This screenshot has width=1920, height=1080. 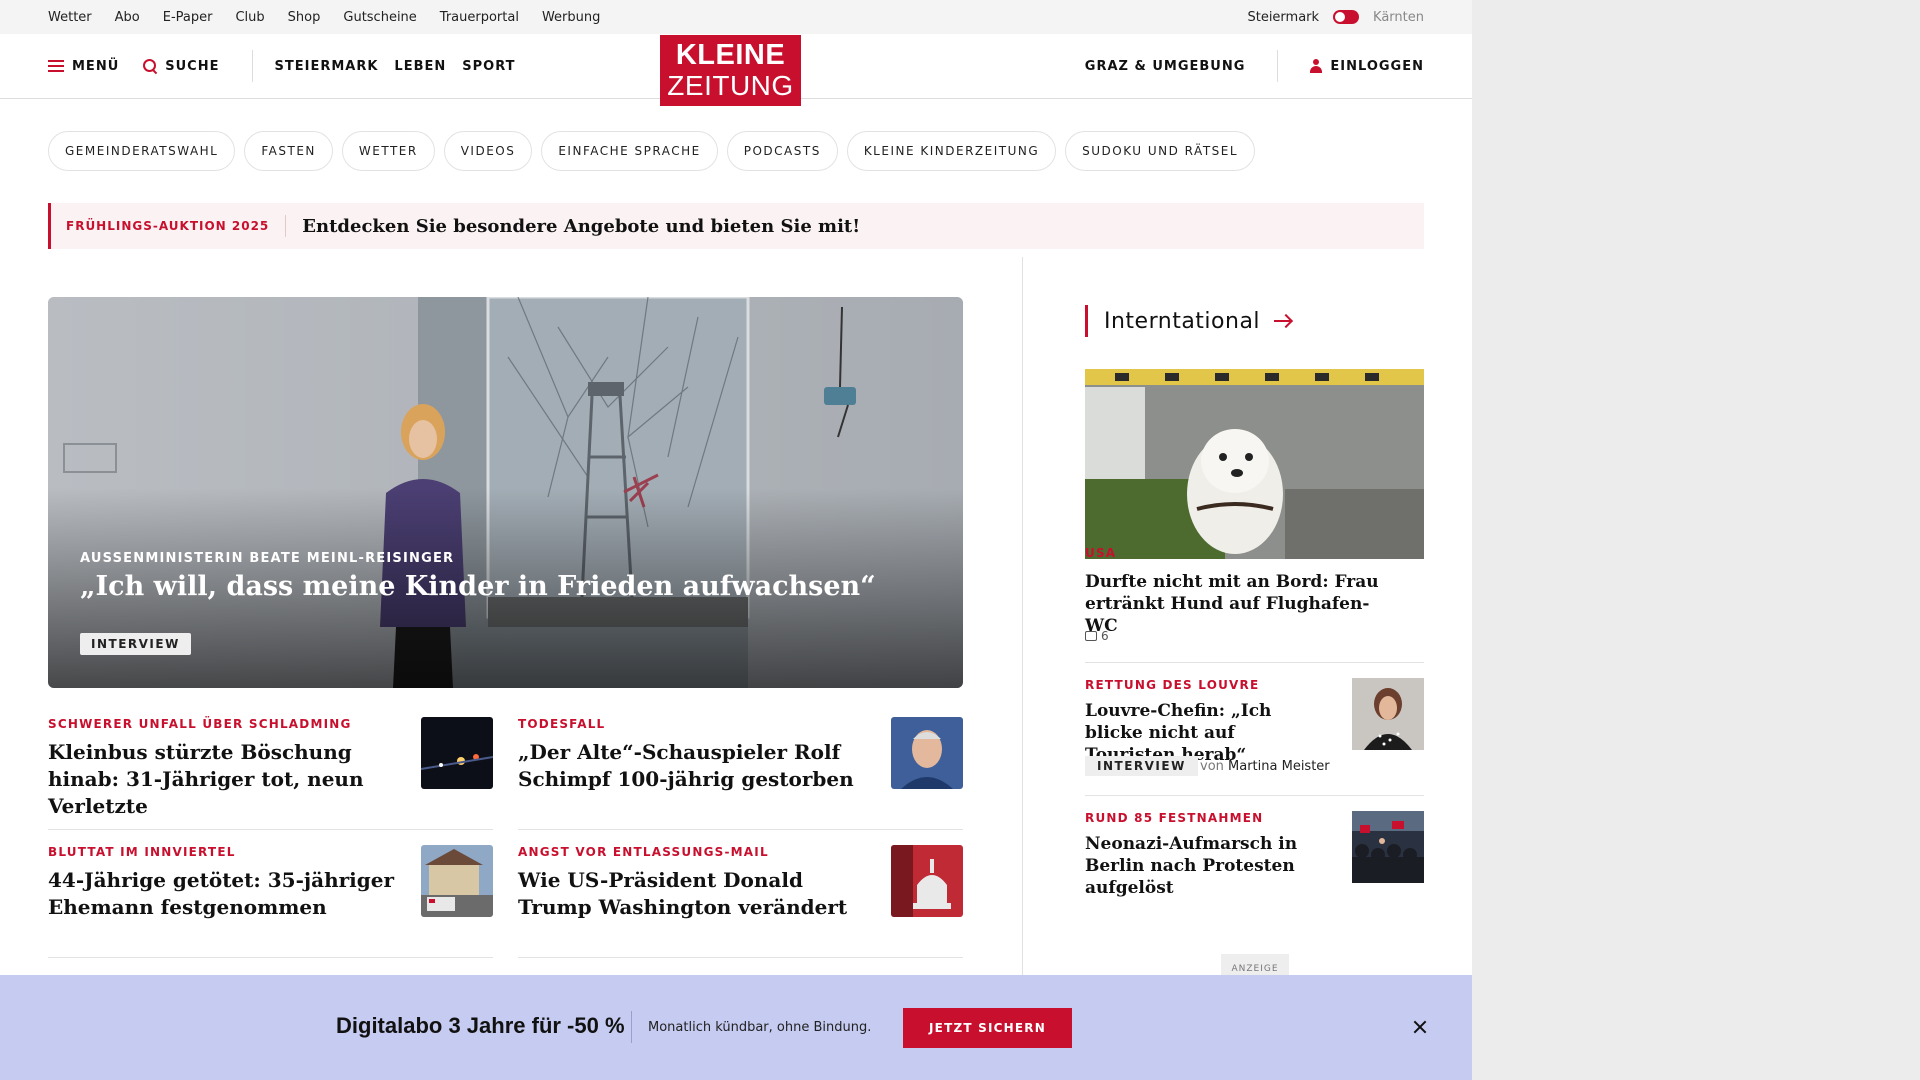 What do you see at coordinates (267, 558) in the screenshot?
I see `hero-kicker: AUSSENMINISTERIN BEATE MEINL-REISINGER` at bounding box center [267, 558].